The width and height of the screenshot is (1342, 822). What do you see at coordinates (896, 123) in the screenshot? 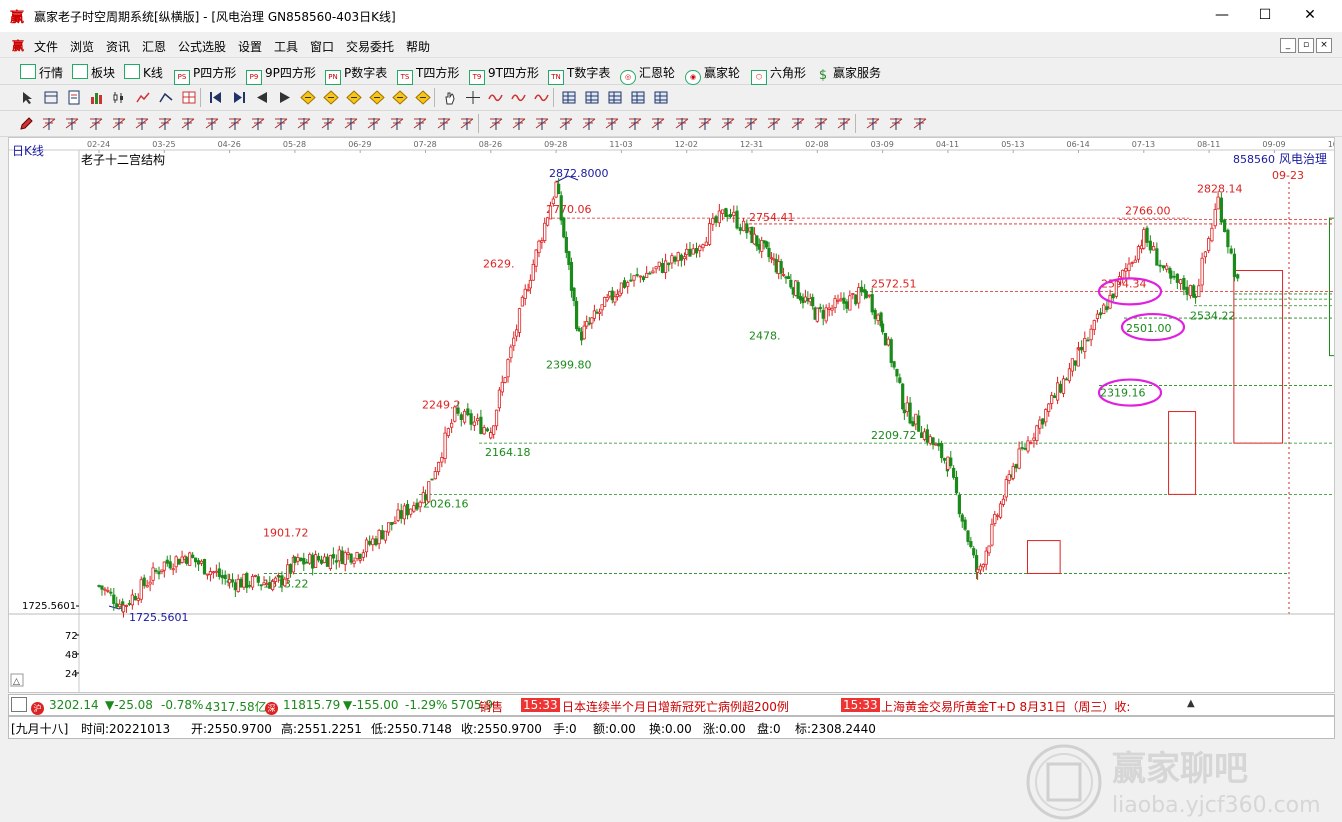
I see `yinyang-icon` at bounding box center [896, 123].